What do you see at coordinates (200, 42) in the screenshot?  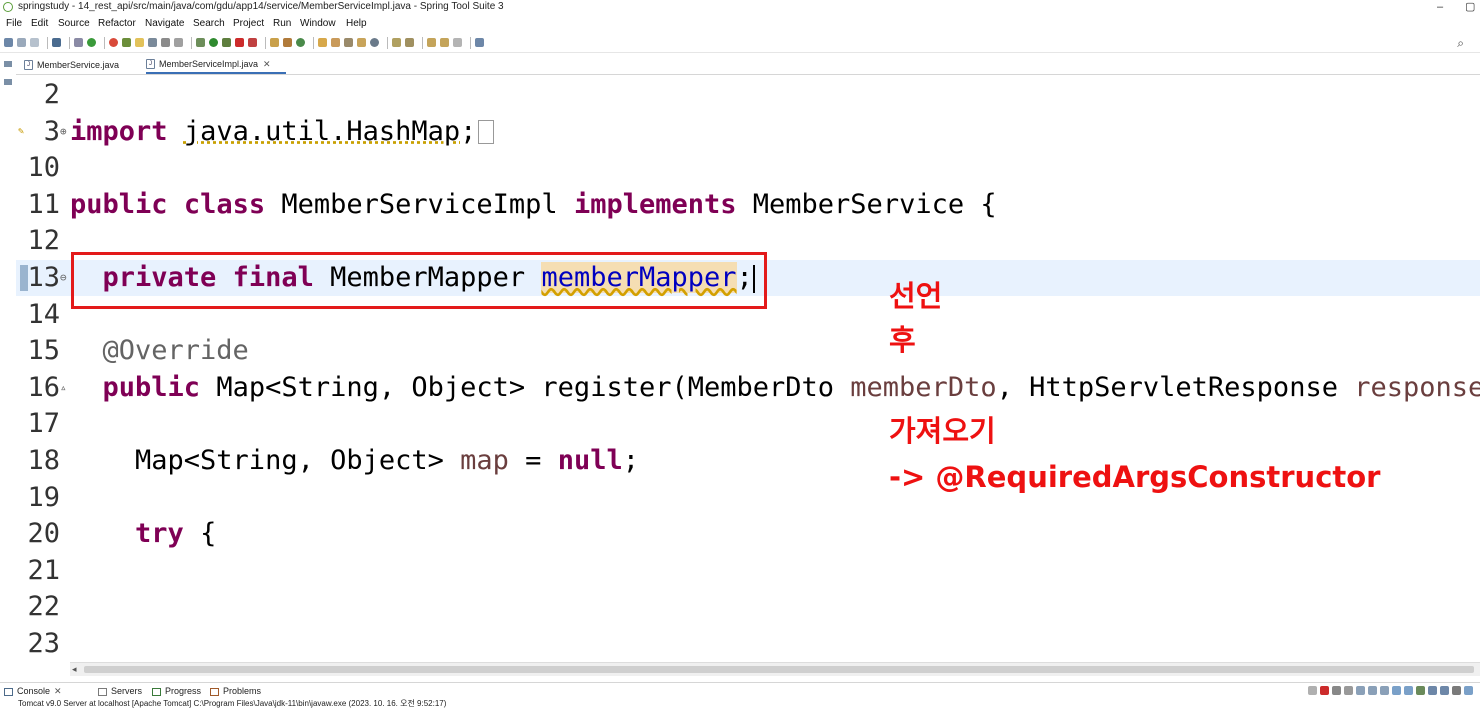 I see `debug-icon` at bounding box center [200, 42].